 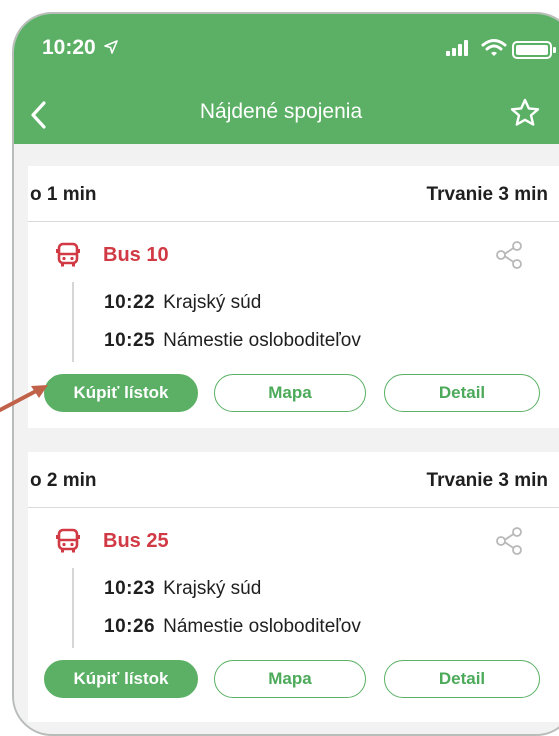 I want to click on status-time: 10:20, so click(x=69, y=47).